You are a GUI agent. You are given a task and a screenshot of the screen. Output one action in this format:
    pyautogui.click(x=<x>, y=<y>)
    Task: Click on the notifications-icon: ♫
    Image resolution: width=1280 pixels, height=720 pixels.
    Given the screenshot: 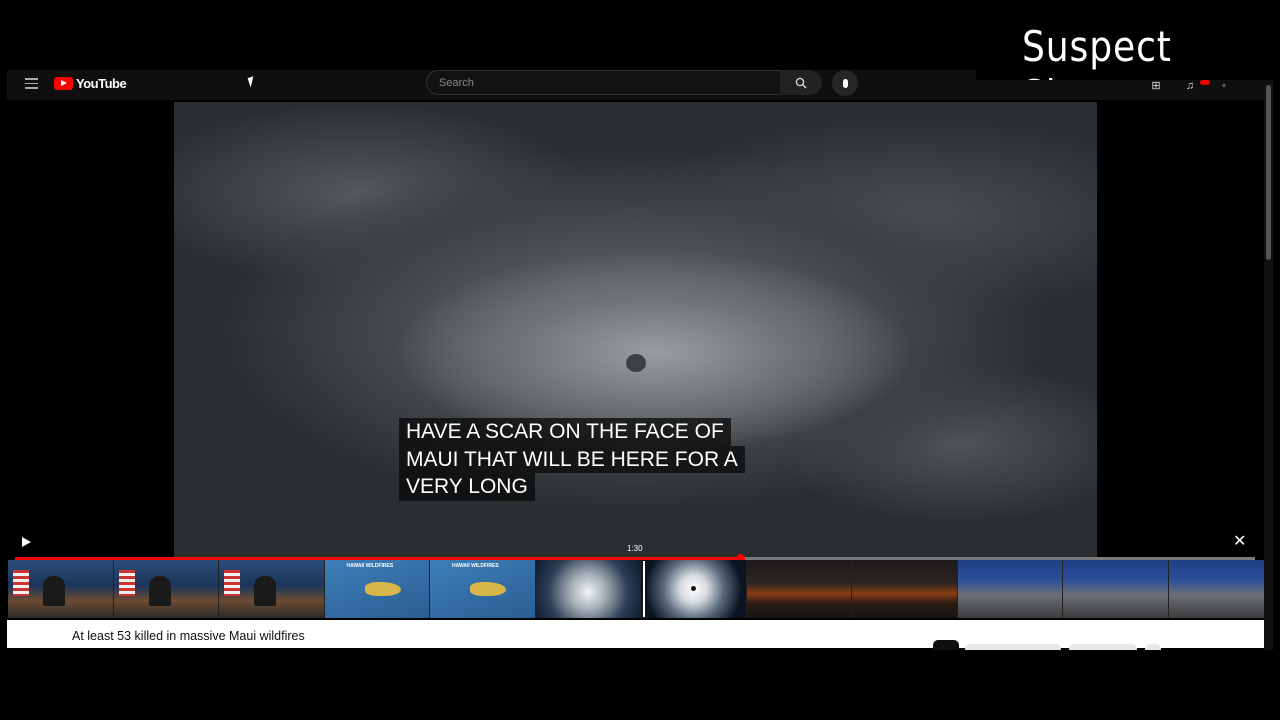 What is the action you would take?
    pyautogui.click(x=1190, y=86)
    